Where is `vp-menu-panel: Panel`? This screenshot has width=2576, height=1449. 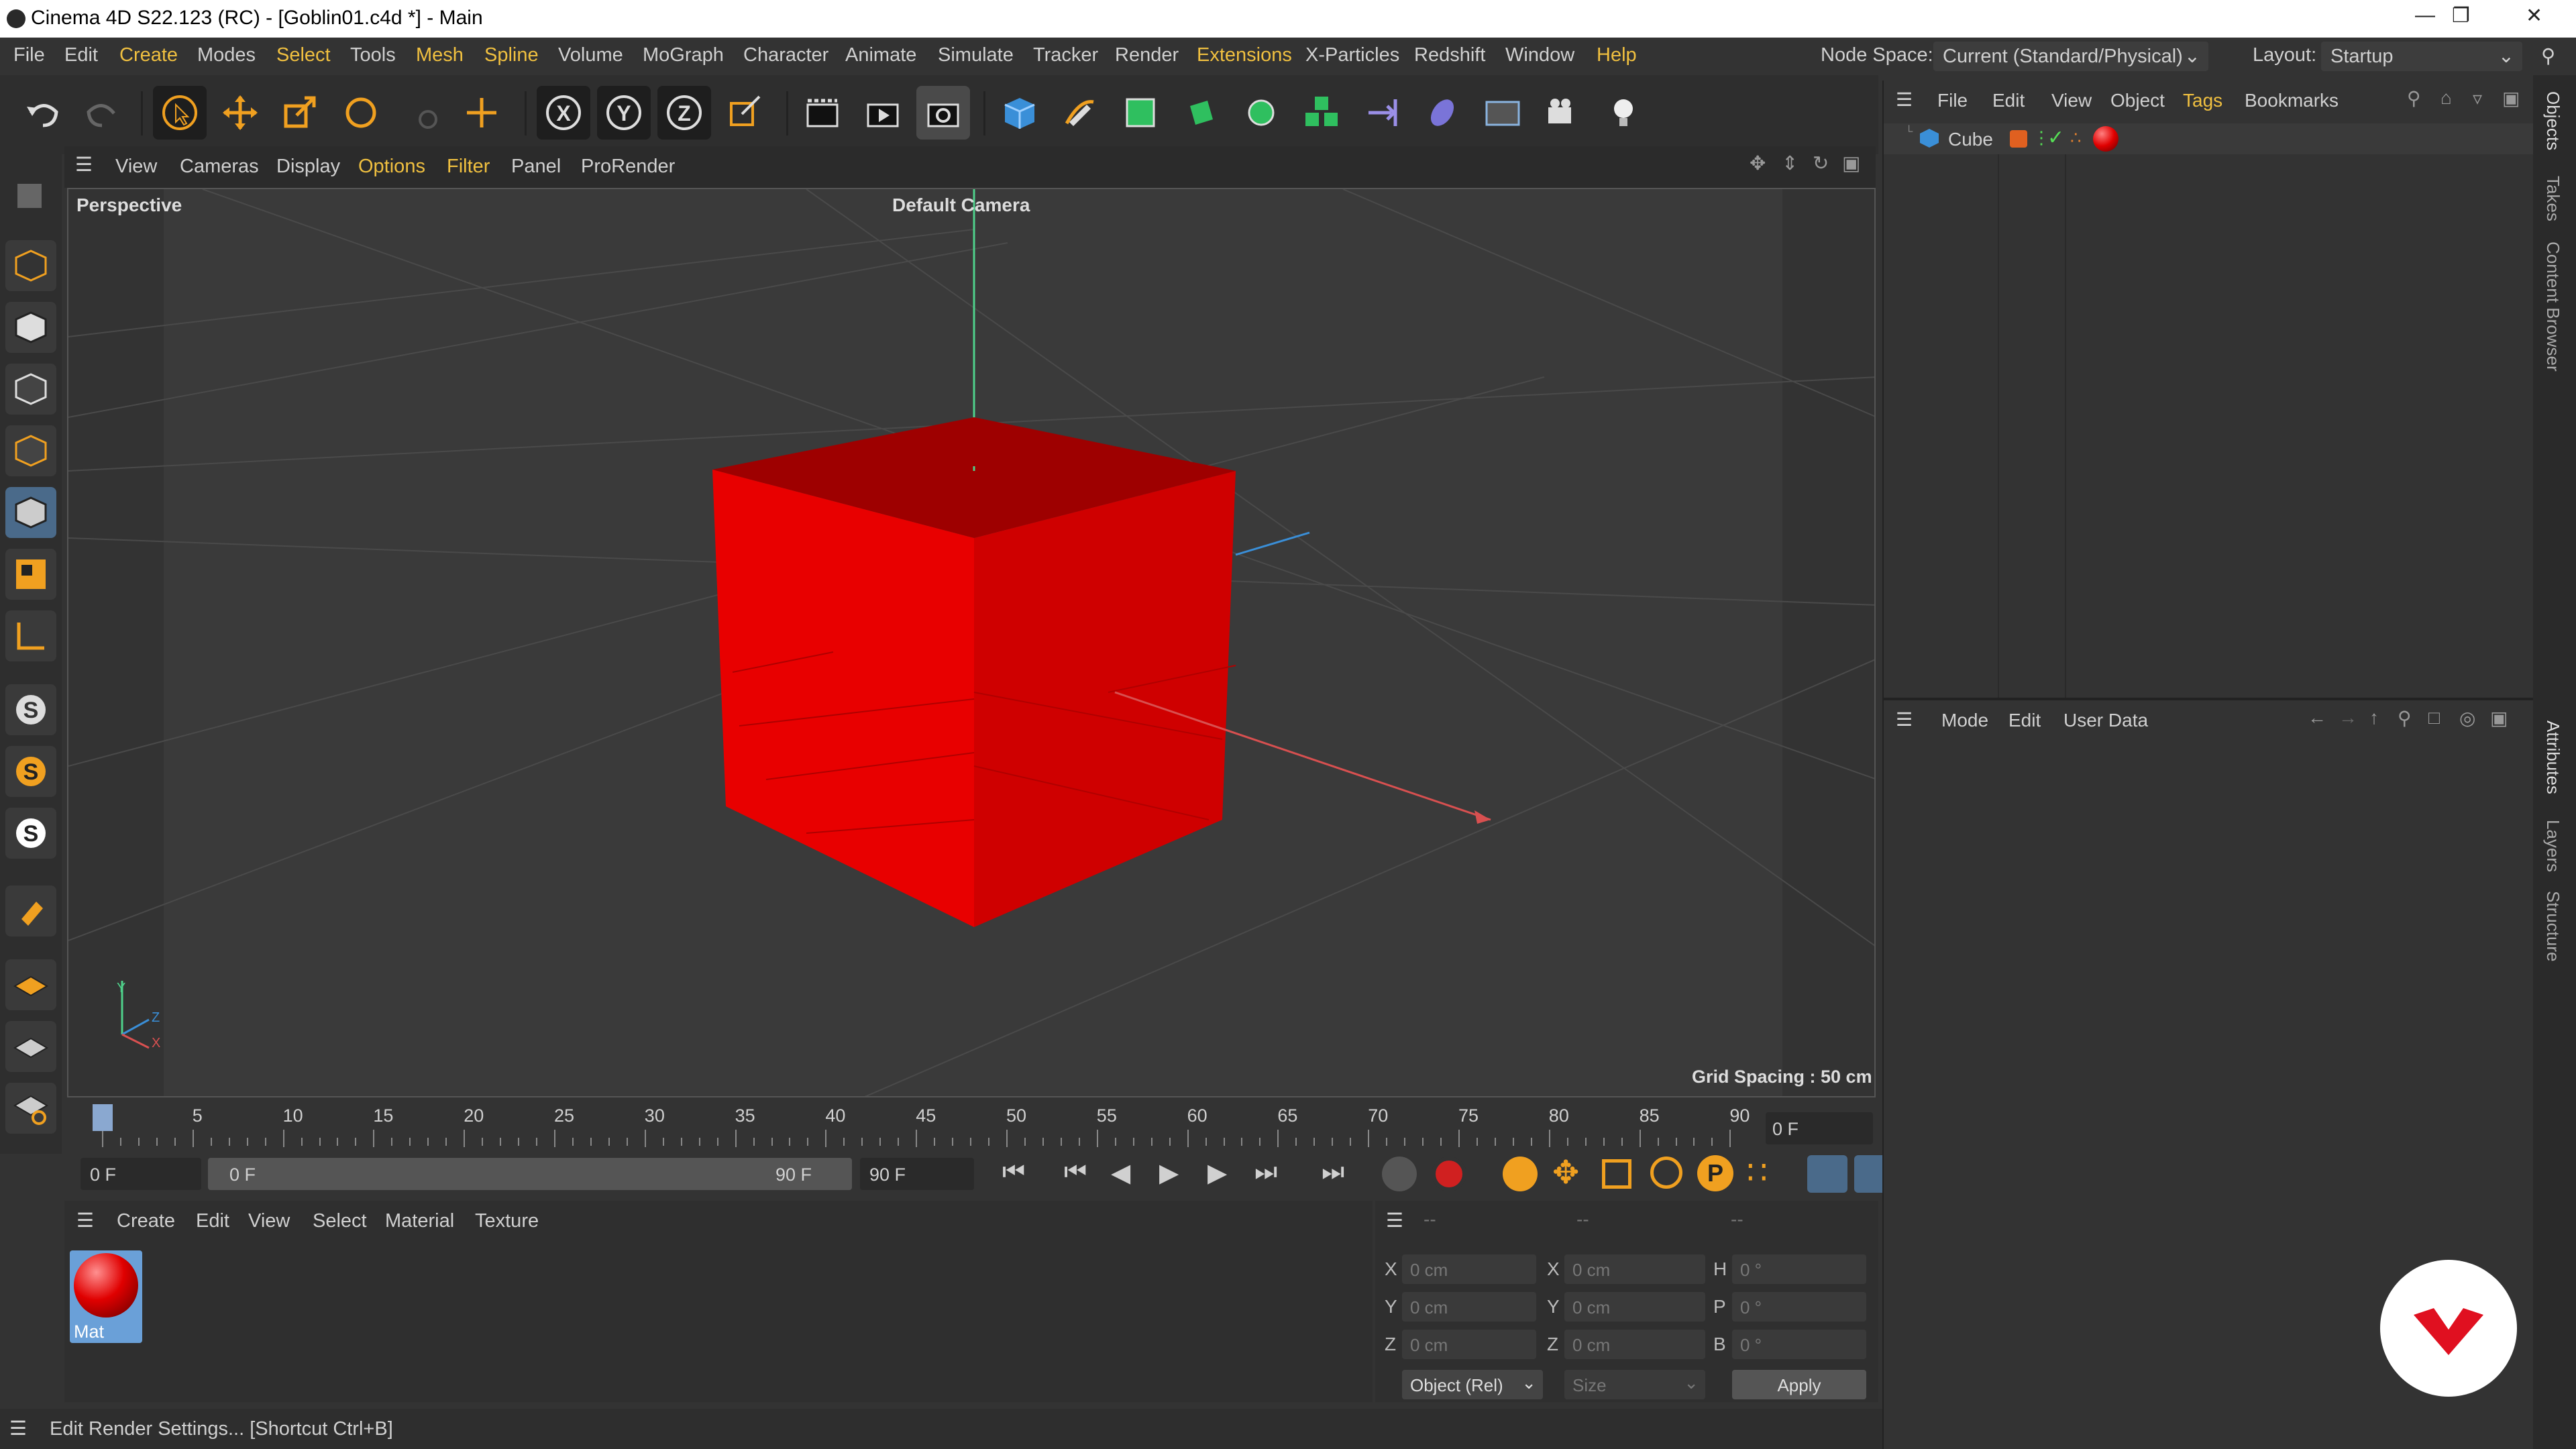 vp-menu-panel: Panel is located at coordinates (536, 167).